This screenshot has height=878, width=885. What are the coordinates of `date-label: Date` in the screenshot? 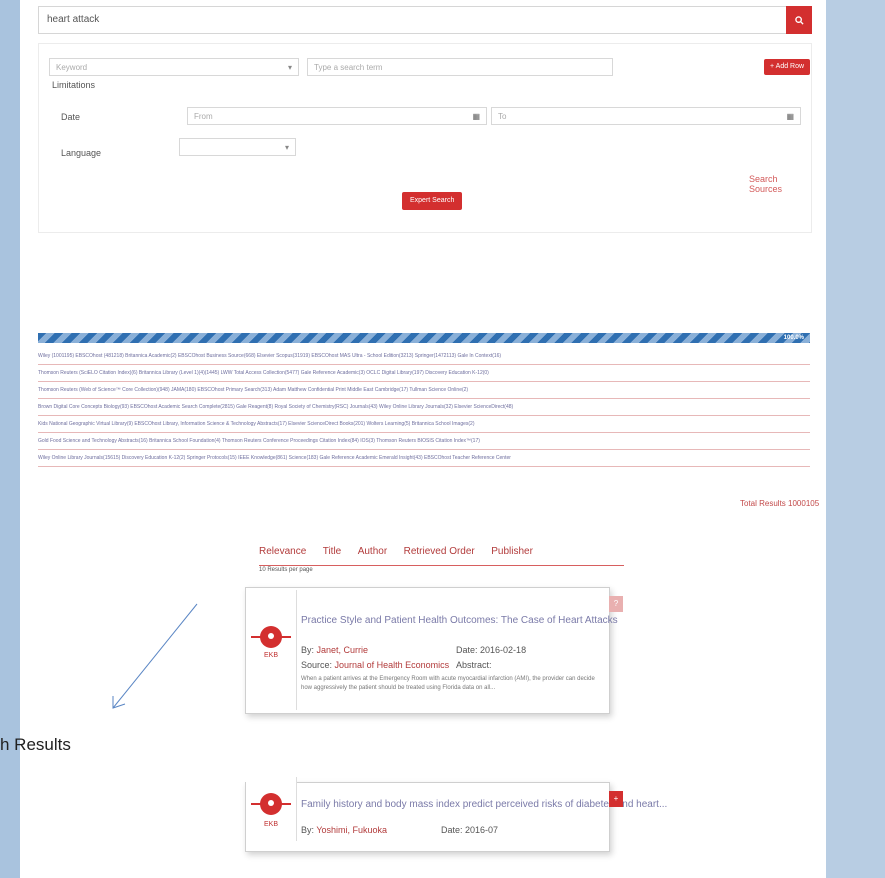 It's located at (71, 117).